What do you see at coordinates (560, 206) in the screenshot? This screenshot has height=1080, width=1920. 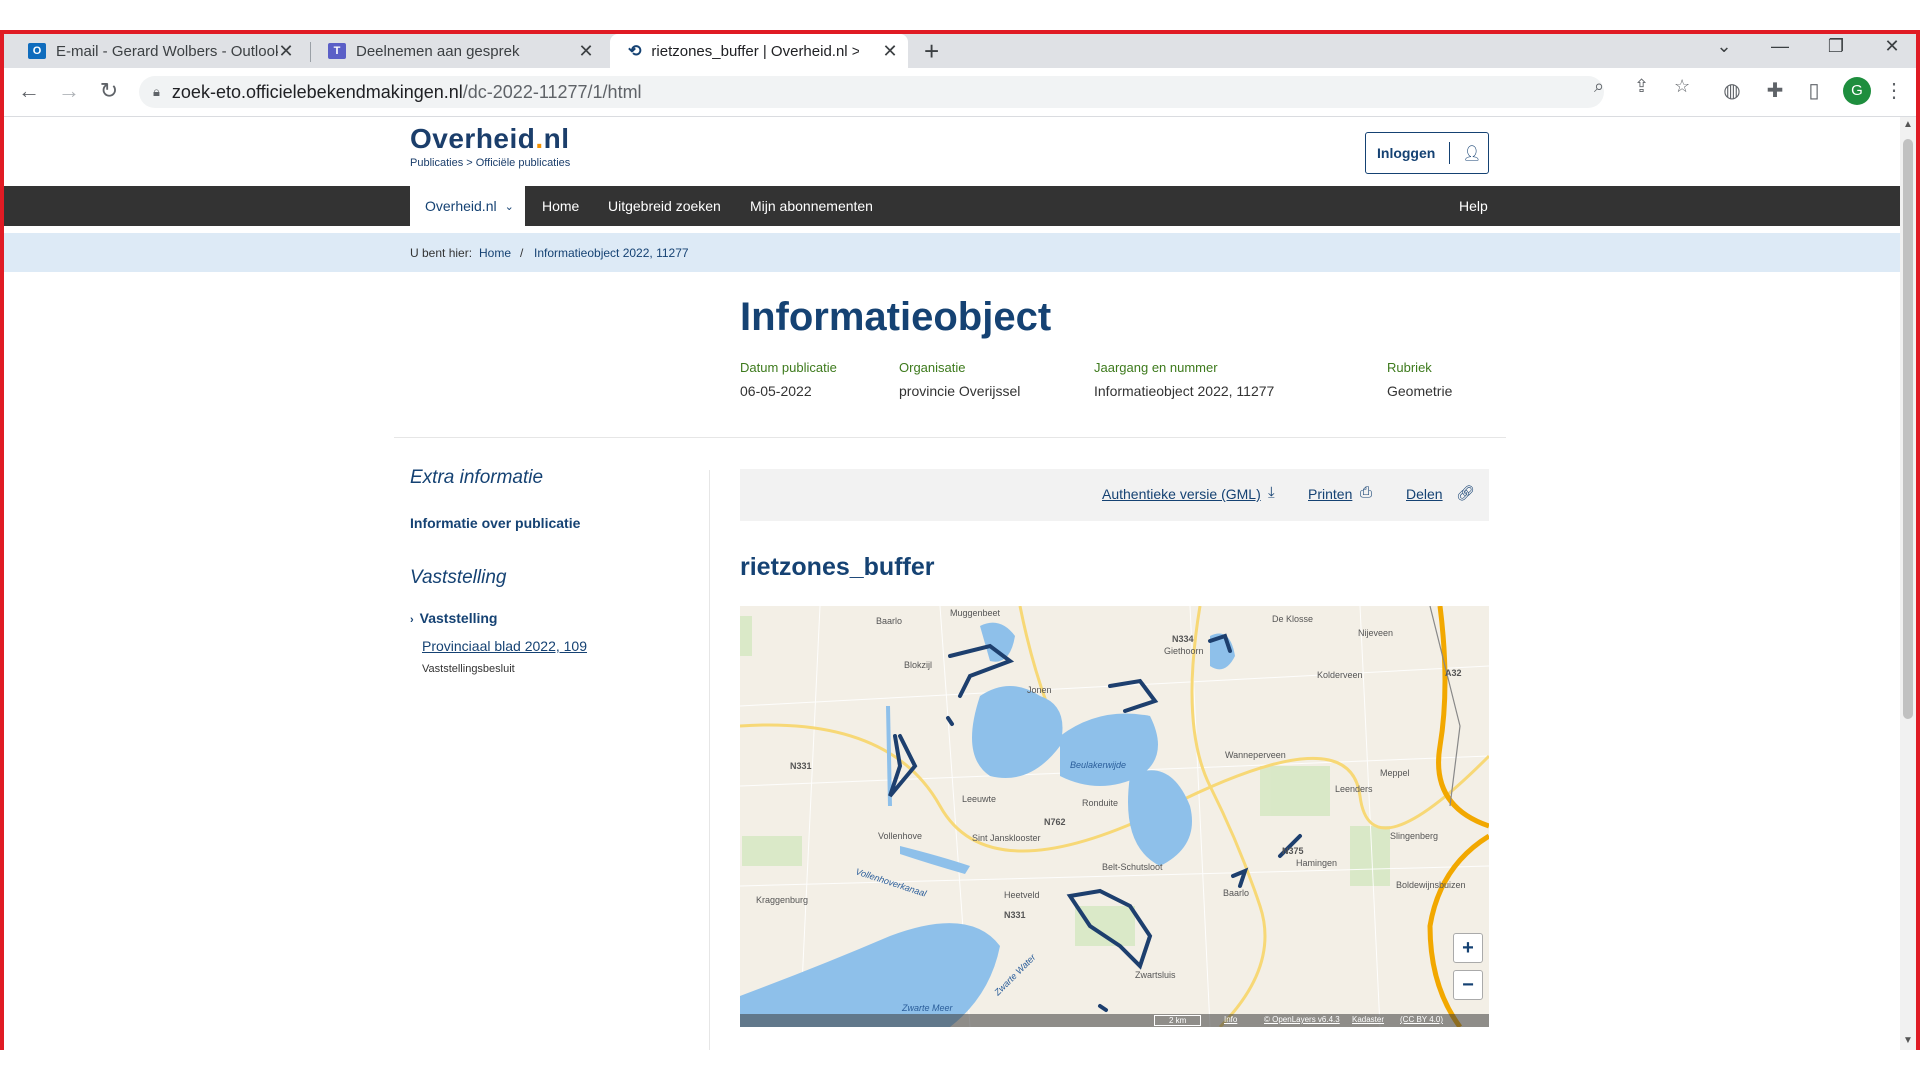 I see `nav-home: Home` at bounding box center [560, 206].